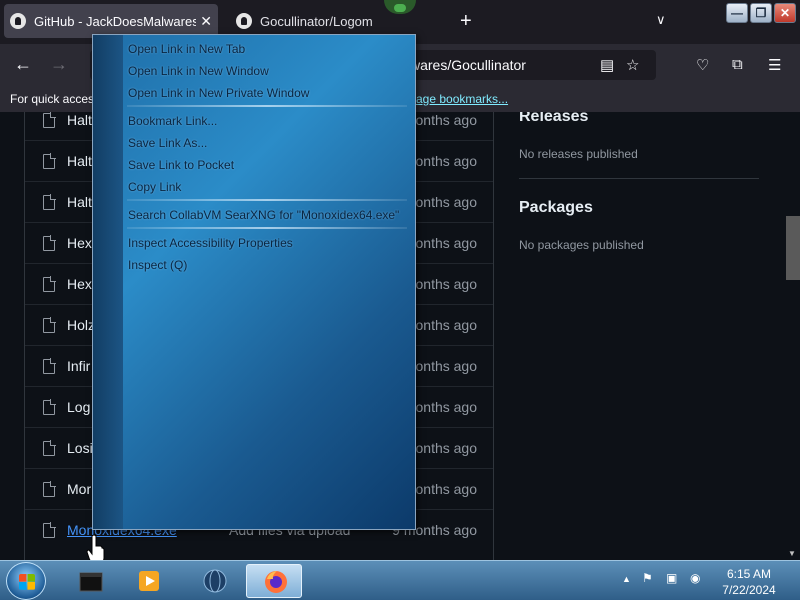 This screenshot has width=800, height=600. I want to click on reader-view-icon: ▤, so click(607, 65).